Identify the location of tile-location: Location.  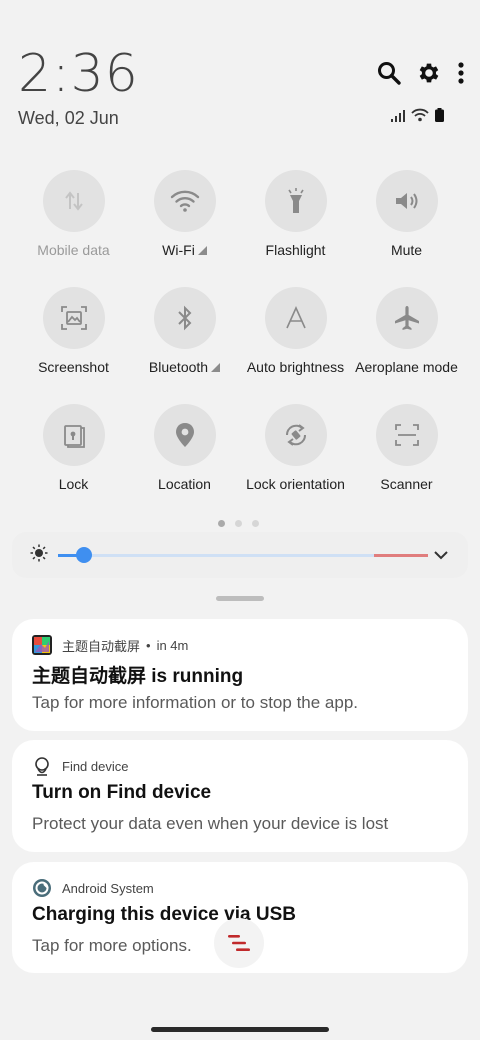
(184, 448).